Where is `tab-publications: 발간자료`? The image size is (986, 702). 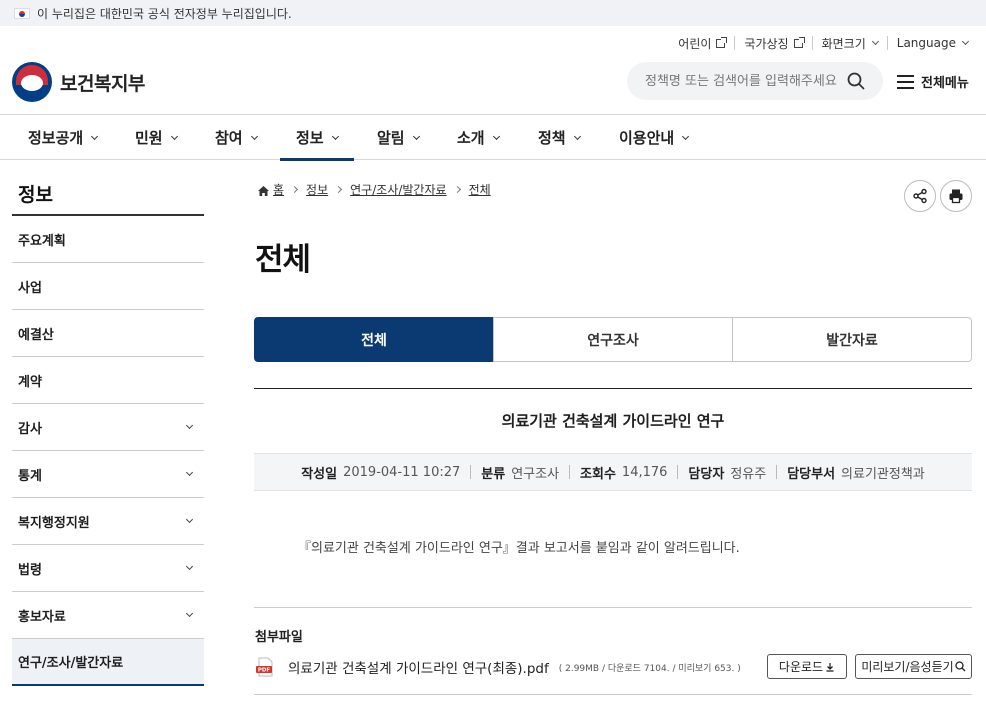
tab-publications: 발간자료 is located at coordinates (852, 339).